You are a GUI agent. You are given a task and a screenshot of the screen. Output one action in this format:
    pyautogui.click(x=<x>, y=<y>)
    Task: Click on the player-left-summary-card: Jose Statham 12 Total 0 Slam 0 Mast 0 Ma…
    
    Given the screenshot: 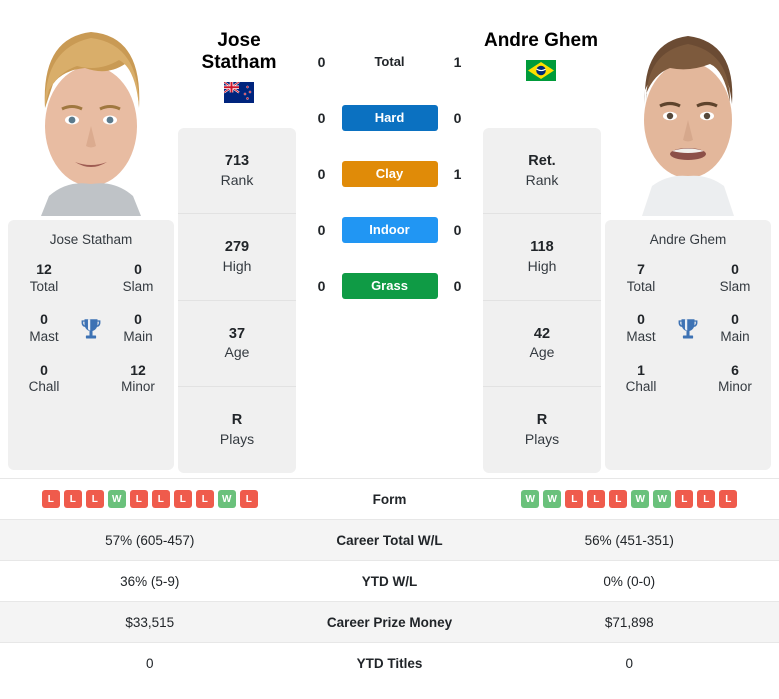 What is the action you would take?
    pyautogui.click(x=91, y=345)
    